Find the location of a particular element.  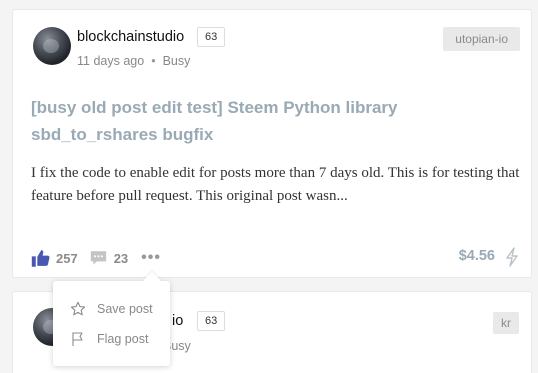

lightning-bolt-icon is located at coordinates (512, 257).